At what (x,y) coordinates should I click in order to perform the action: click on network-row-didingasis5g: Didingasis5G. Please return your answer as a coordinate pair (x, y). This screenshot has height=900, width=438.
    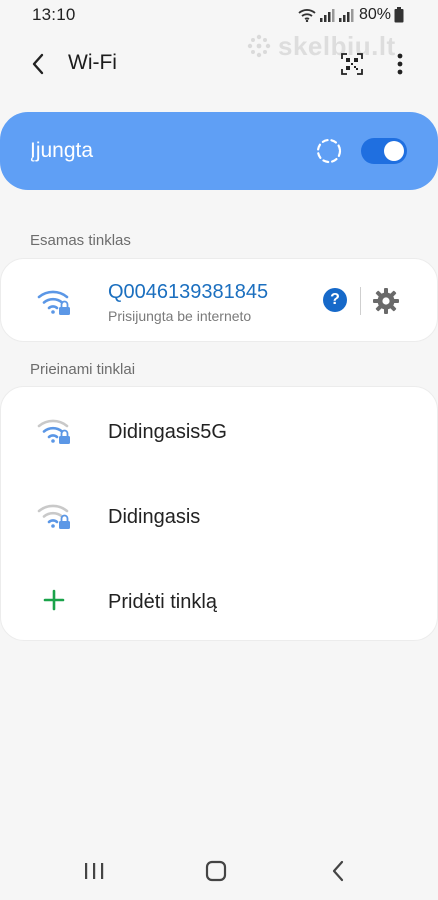
    Looking at the image, I should click on (219, 431).